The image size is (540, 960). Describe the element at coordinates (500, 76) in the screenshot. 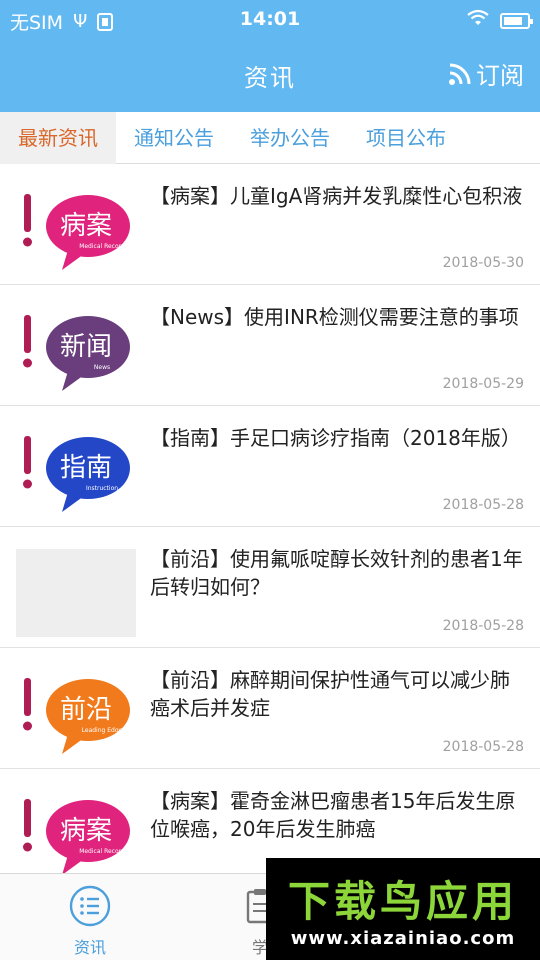

I see `subscribe-label: 订阅` at that location.